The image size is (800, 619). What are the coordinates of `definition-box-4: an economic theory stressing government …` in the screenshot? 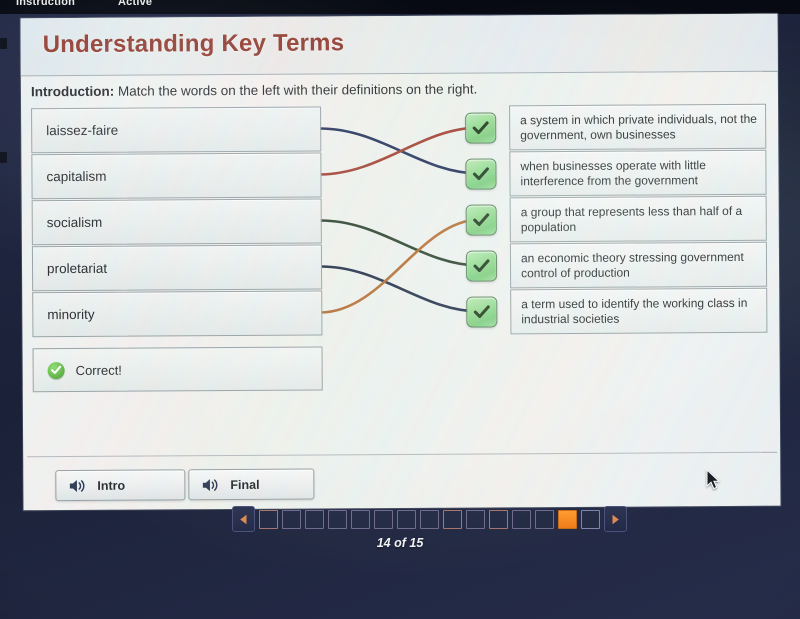 It's located at (638, 265).